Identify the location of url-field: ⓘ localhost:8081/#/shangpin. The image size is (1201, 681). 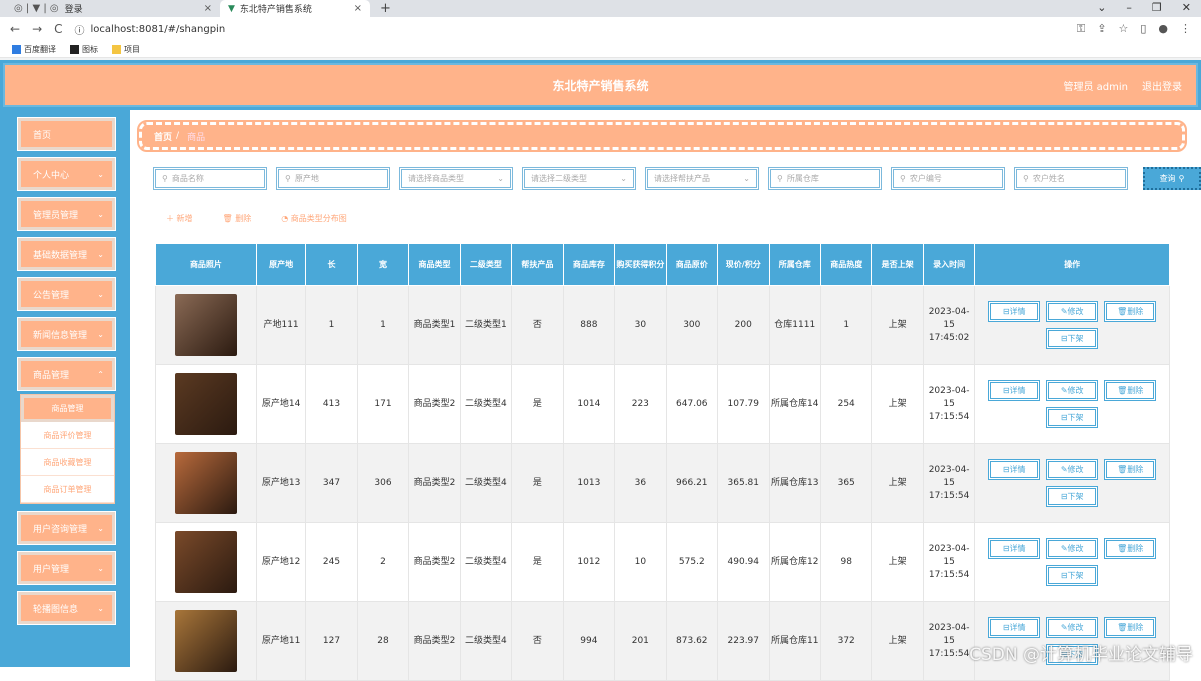
(150, 29).